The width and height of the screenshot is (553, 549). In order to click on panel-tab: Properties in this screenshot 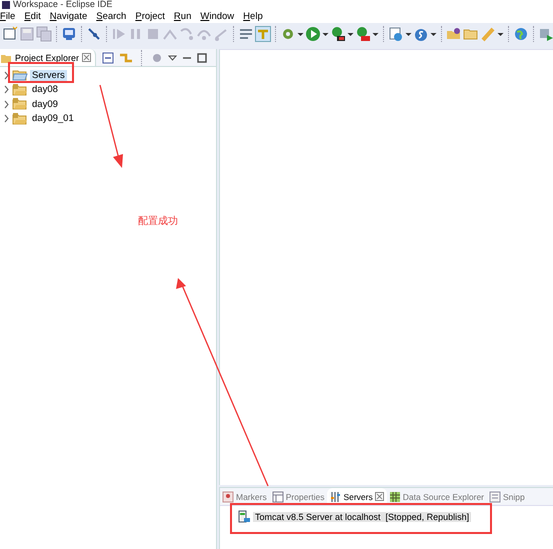, I will do `click(299, 496)`.